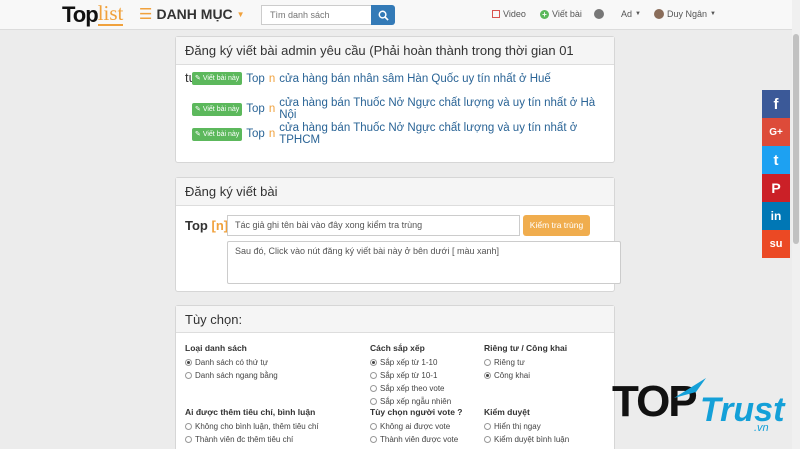 The height and width of the screenshot is (449, 800). I want to click on stumbleupon-icon: su, so click(776, 244).